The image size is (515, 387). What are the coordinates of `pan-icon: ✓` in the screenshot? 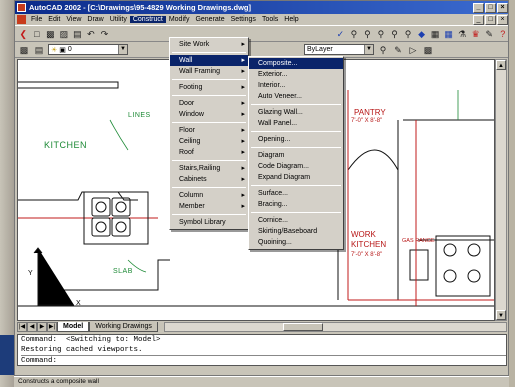 It's located at (340, 34).